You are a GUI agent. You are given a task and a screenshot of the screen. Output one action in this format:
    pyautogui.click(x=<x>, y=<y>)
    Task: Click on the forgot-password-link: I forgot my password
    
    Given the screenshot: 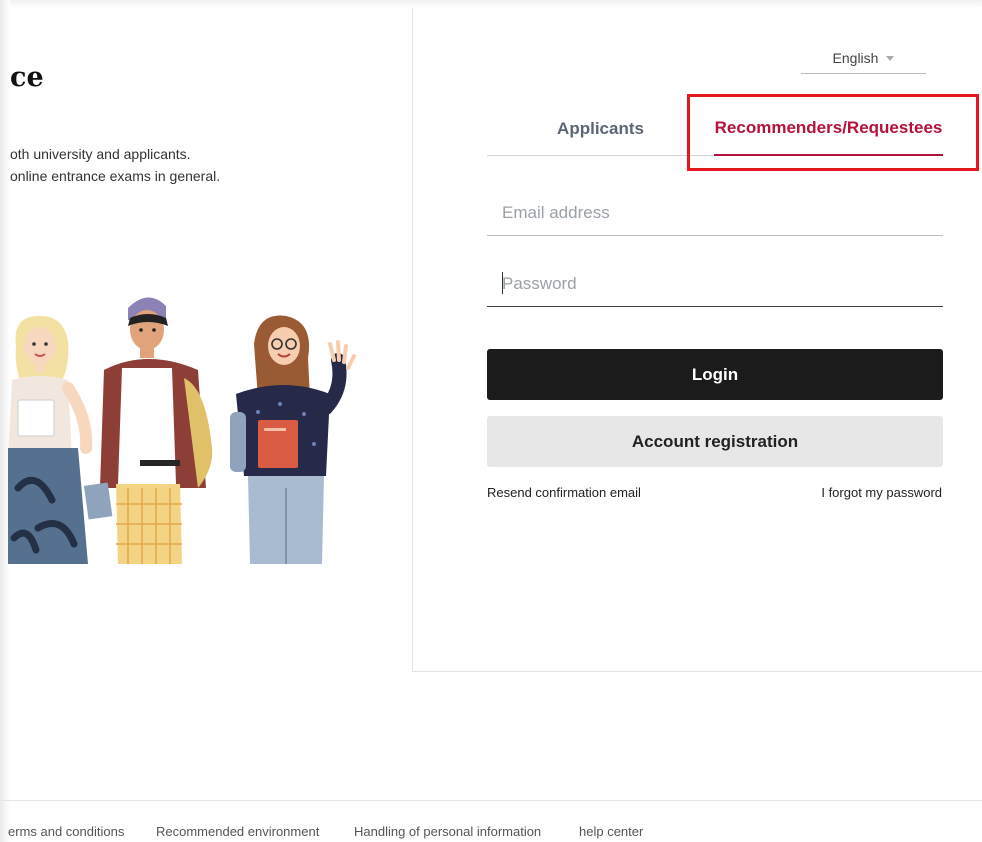 What is the action you would take?
    pyautogui.click(x=881, y=492)
    